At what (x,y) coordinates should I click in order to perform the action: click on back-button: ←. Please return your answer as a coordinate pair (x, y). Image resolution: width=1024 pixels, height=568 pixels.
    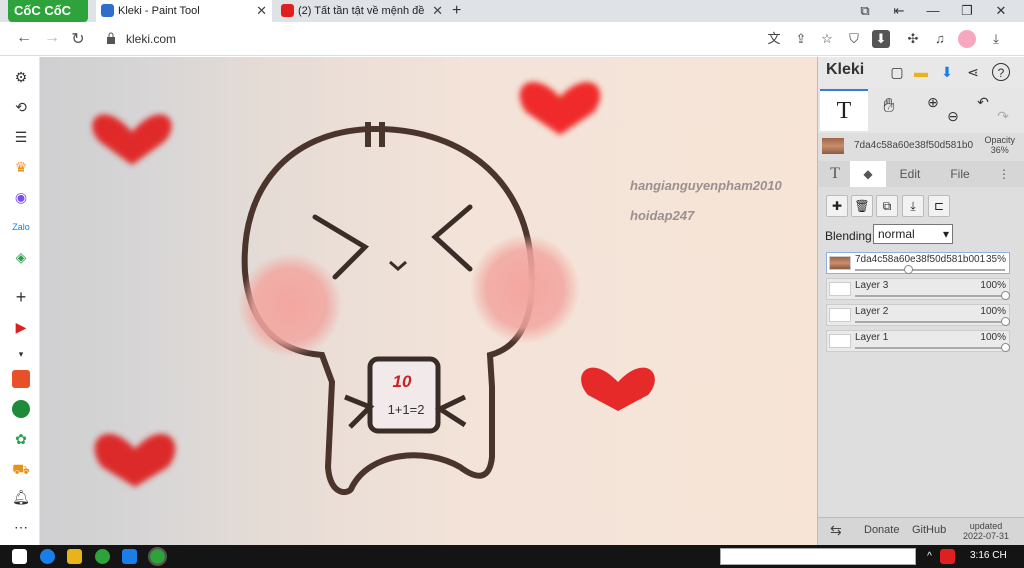
    Looking at the image, I should click on (24, 38).